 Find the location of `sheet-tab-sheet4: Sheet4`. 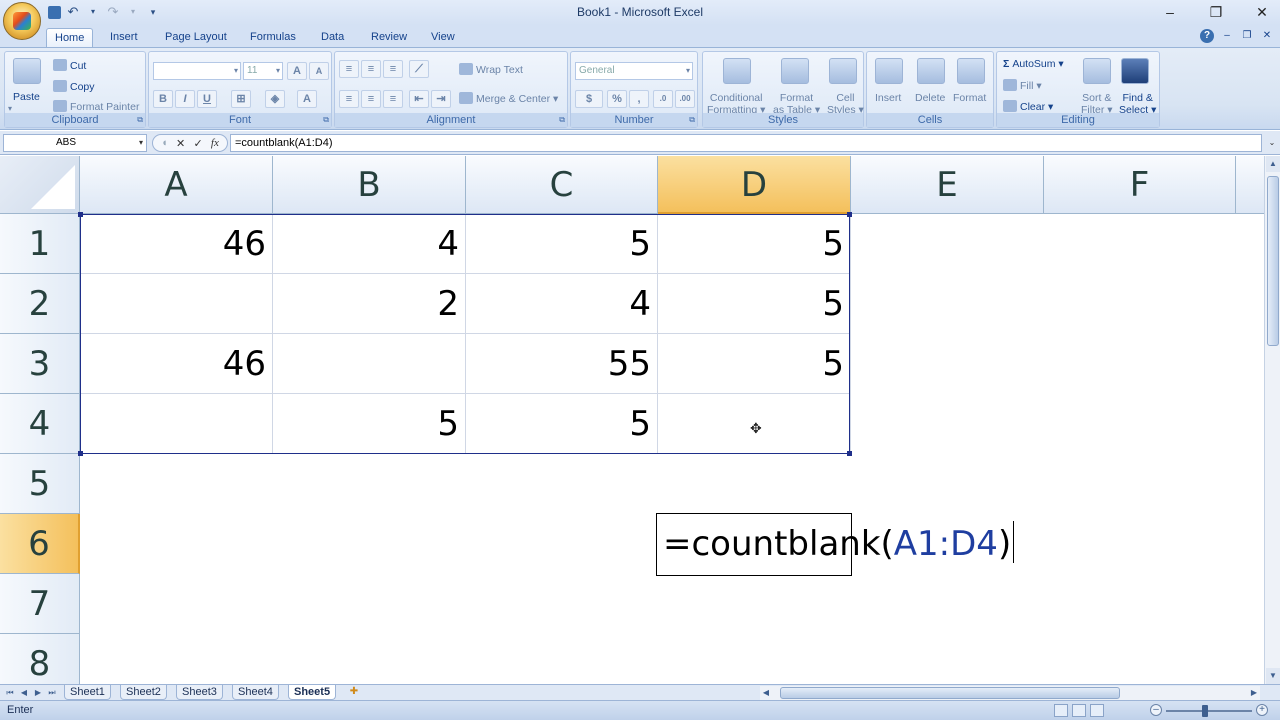

sheet-tab-sheet4: Sheet4 is located at coordinates (255, 692).